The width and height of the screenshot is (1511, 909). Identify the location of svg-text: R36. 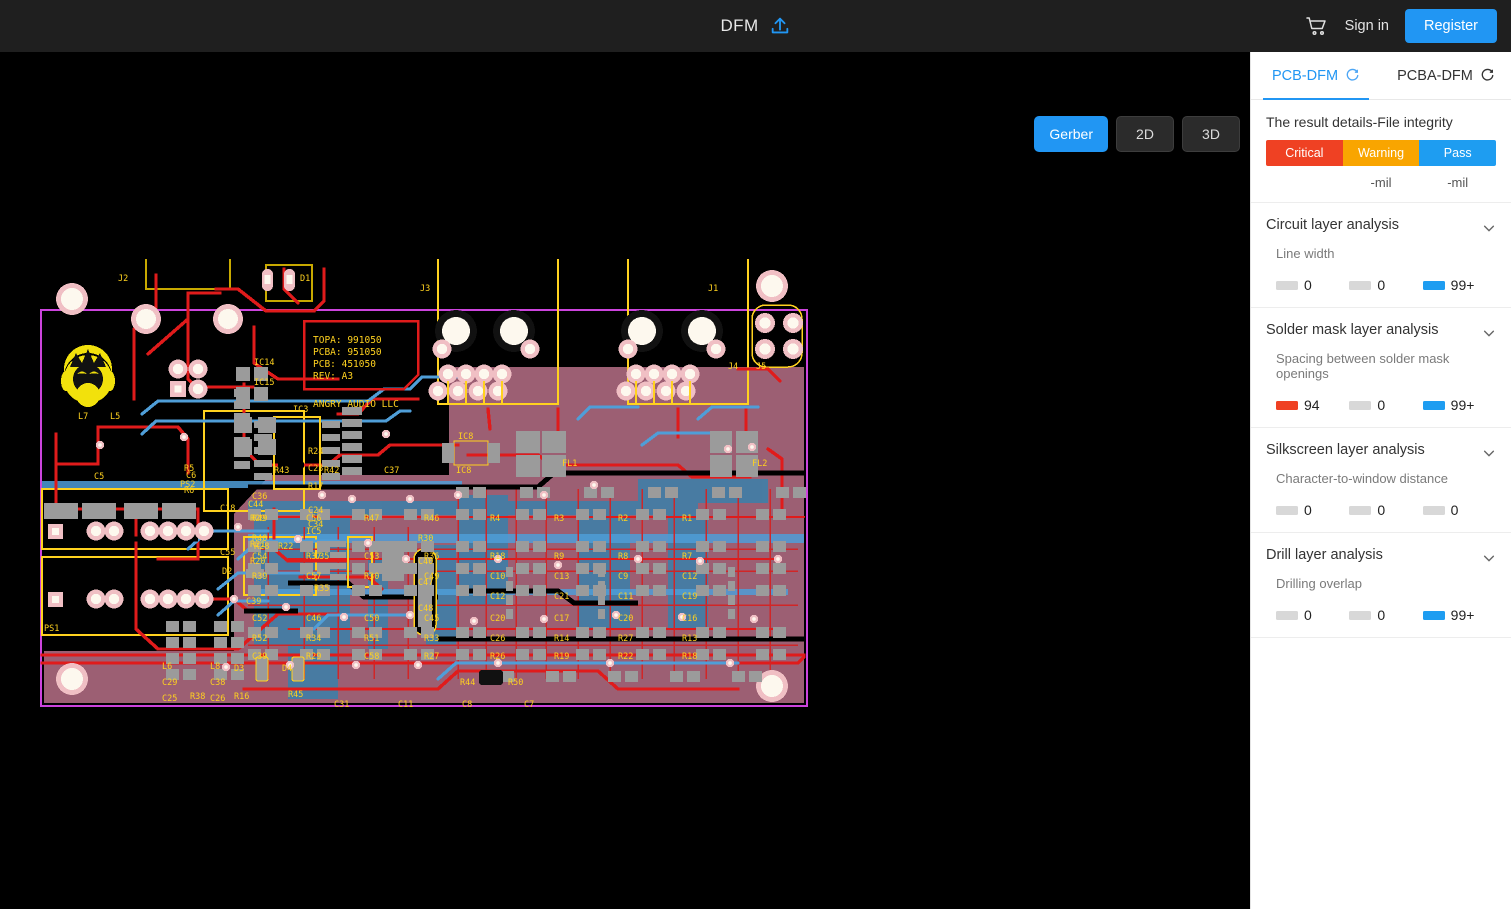
(431, 557).